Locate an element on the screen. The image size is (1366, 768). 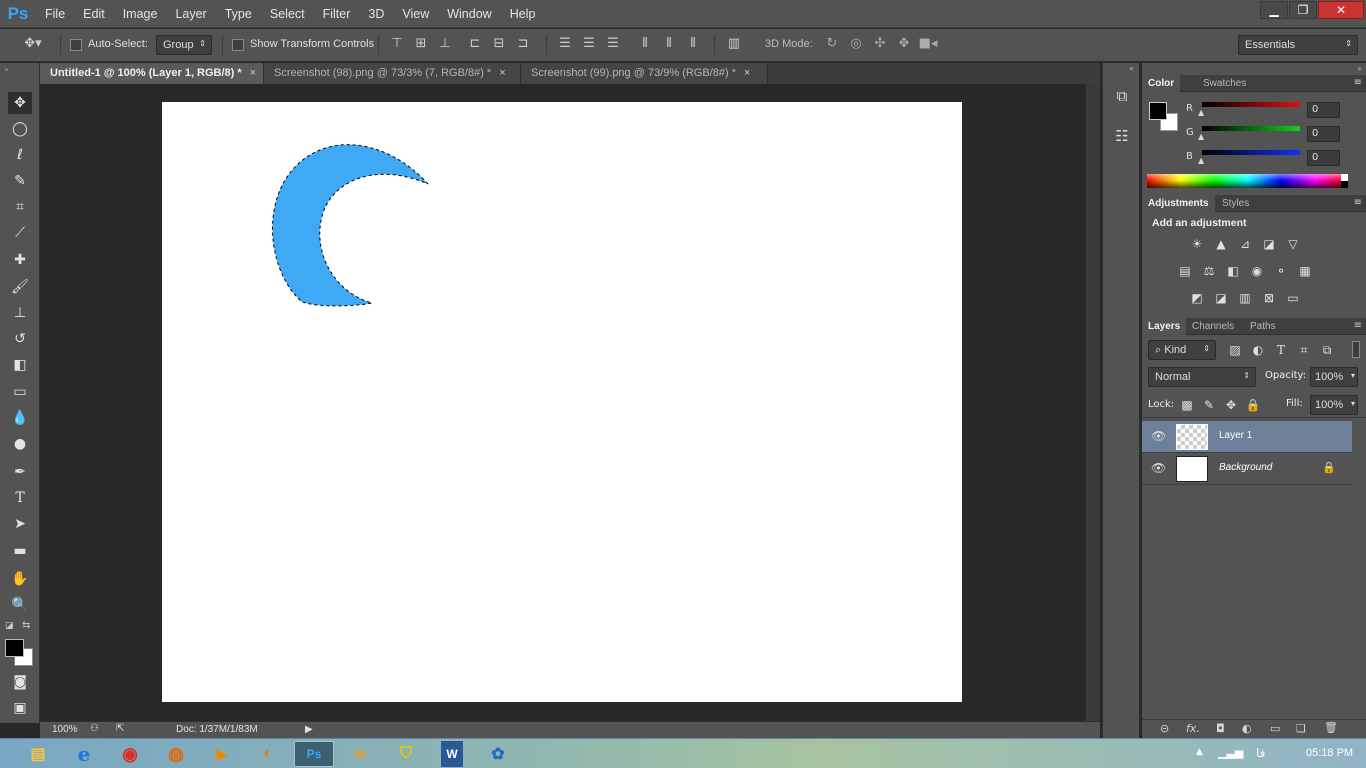
selective-color-icon: ⊠ is located at coordinates (1269, 298).